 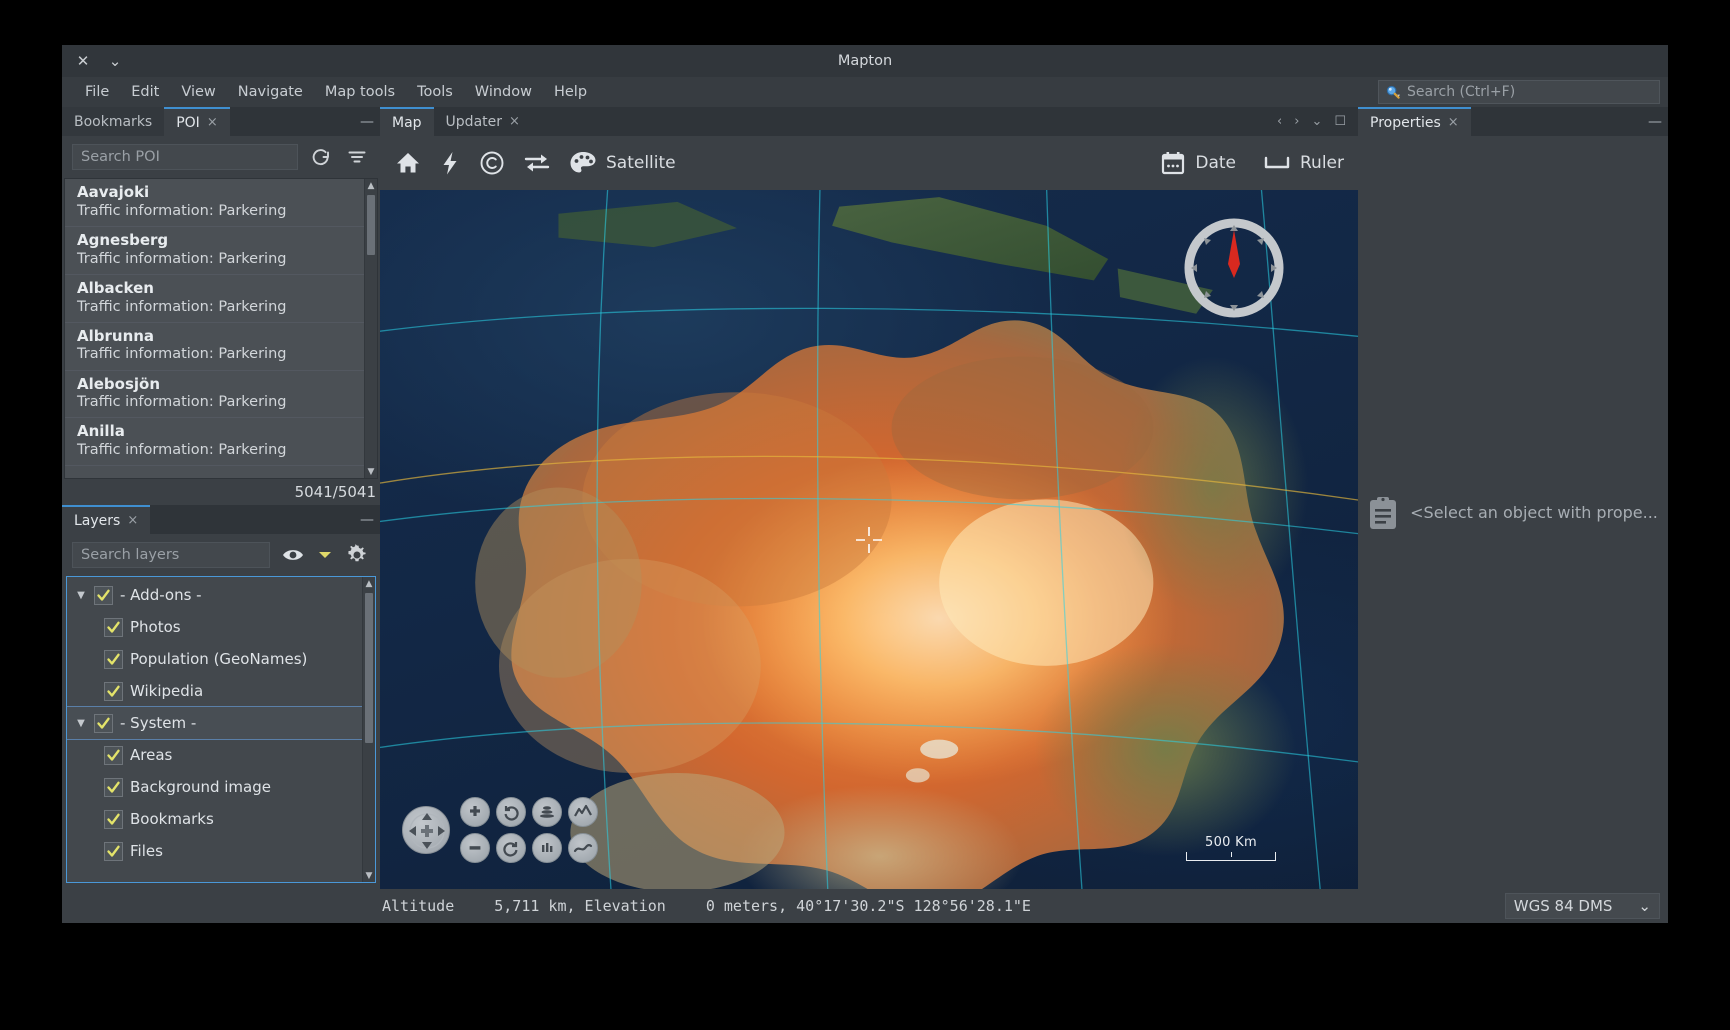 What do you see at coordinates (367, 121) in the screenshot?
I see `poi-minimize-button: —` at bounding box center [367, 121].